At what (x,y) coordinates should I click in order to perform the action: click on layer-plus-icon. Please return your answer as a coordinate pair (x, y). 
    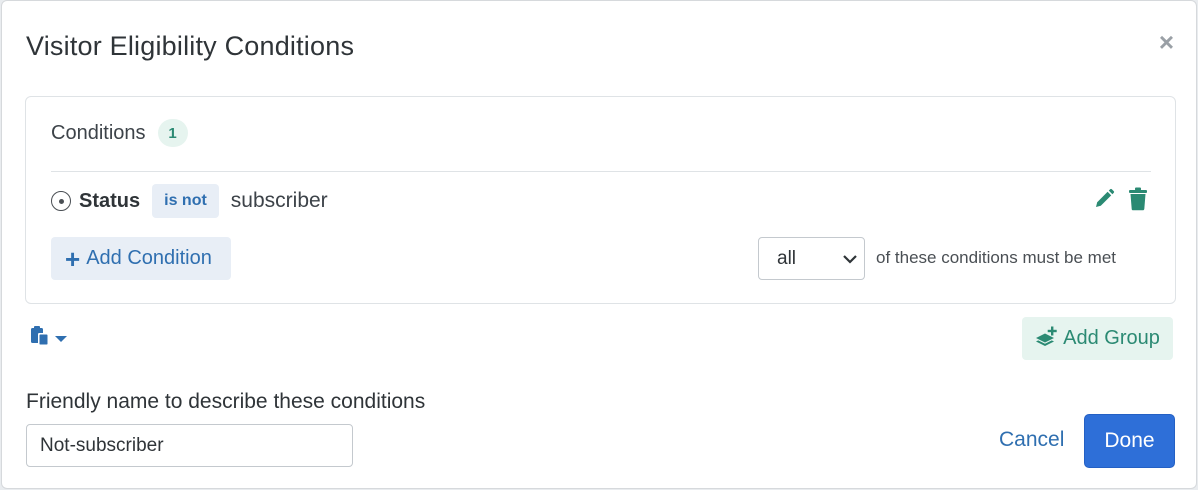
    Looking at the image, I should click on (1046, 339).